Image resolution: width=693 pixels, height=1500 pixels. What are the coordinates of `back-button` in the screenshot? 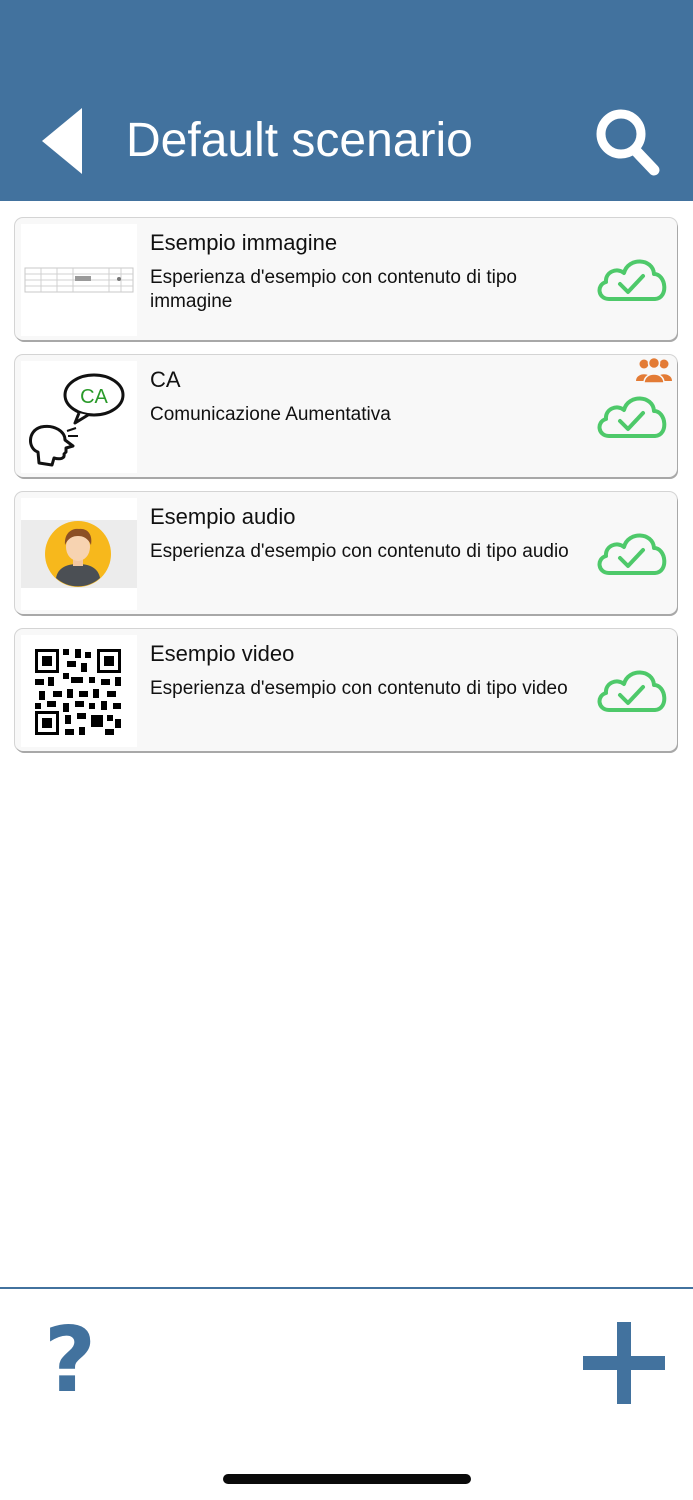 It's located at (63, 141).